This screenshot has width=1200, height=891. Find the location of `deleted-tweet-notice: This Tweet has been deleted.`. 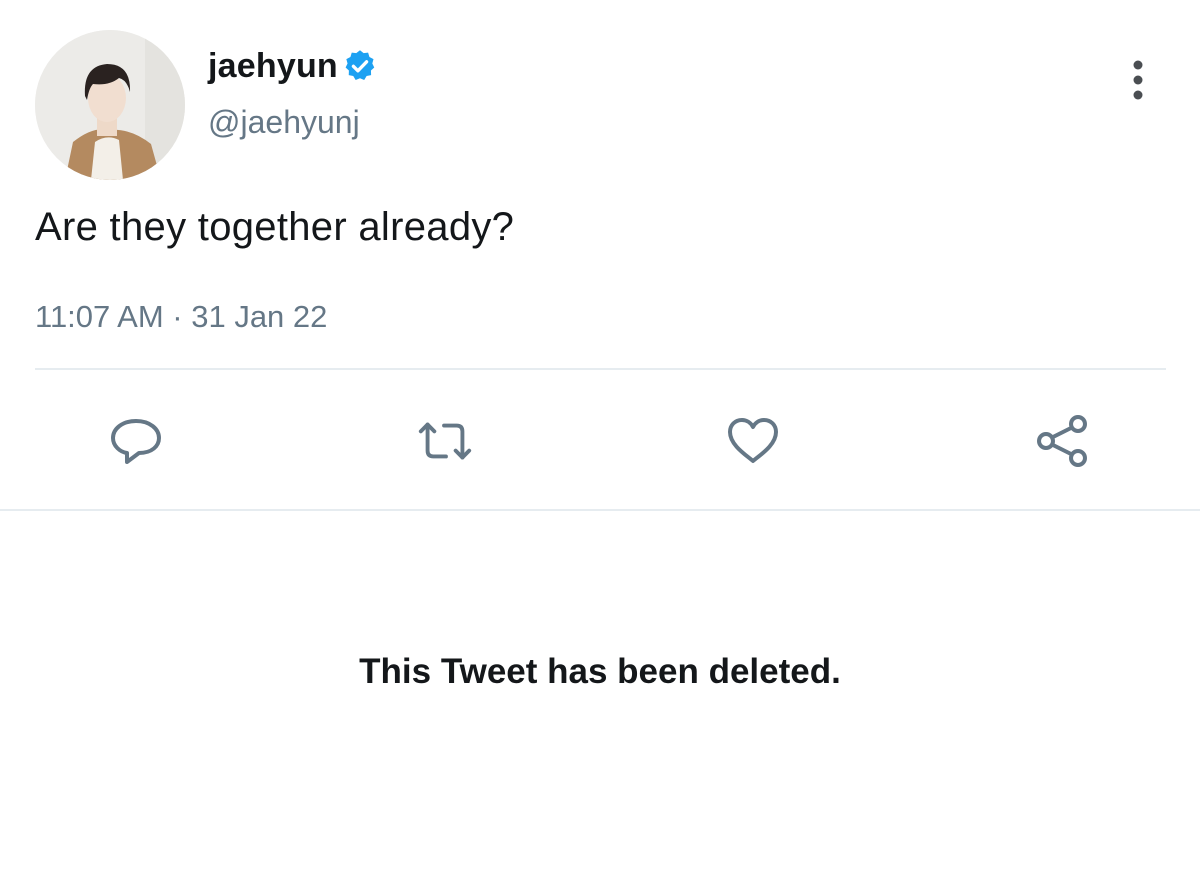

deleted-tweet-notice: This Tweet has been deleted. is located at coordinates (600, 671).